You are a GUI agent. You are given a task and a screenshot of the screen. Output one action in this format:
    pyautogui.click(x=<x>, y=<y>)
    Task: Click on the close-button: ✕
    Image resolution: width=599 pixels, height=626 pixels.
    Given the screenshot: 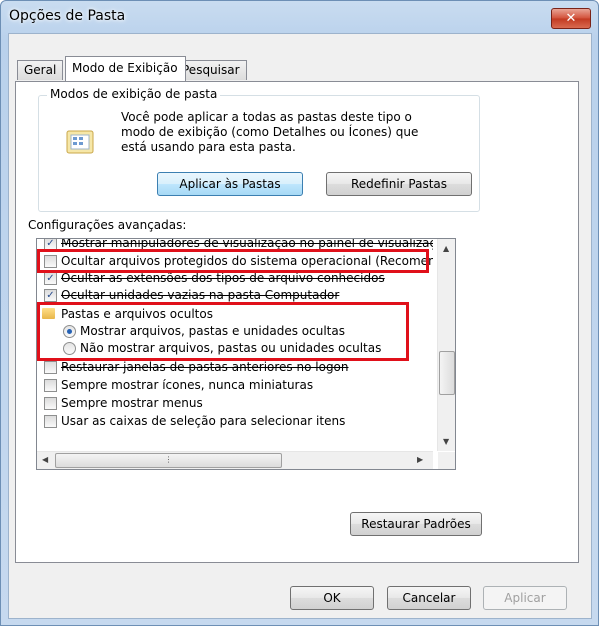 What is the action you would take?
    pyautogui.click(x=571, y=18)
    